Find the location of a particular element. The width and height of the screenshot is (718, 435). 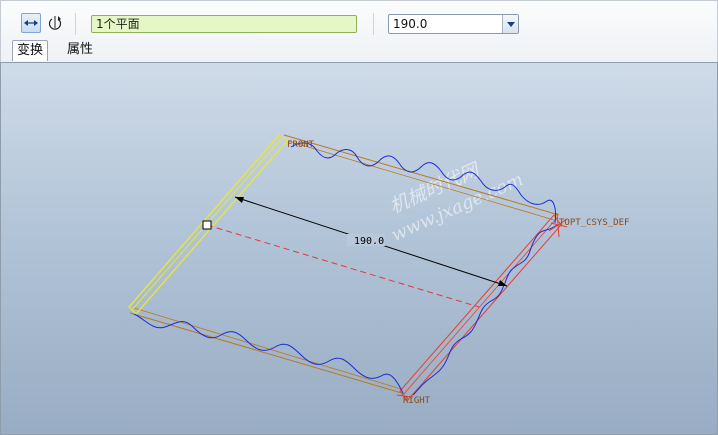

chevron-down-icon is located at coordinates (510, 24).